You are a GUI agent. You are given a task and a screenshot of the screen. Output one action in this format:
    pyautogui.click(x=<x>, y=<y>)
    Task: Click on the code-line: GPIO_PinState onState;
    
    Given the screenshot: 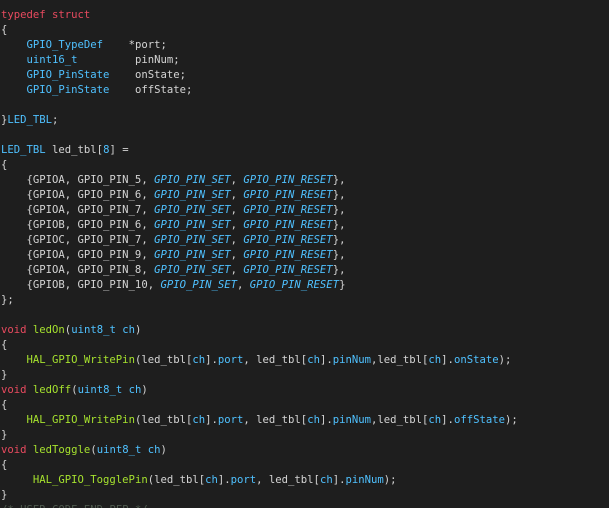 What is the action you would take?
    pyautogui.click(x=93, y=75)
    